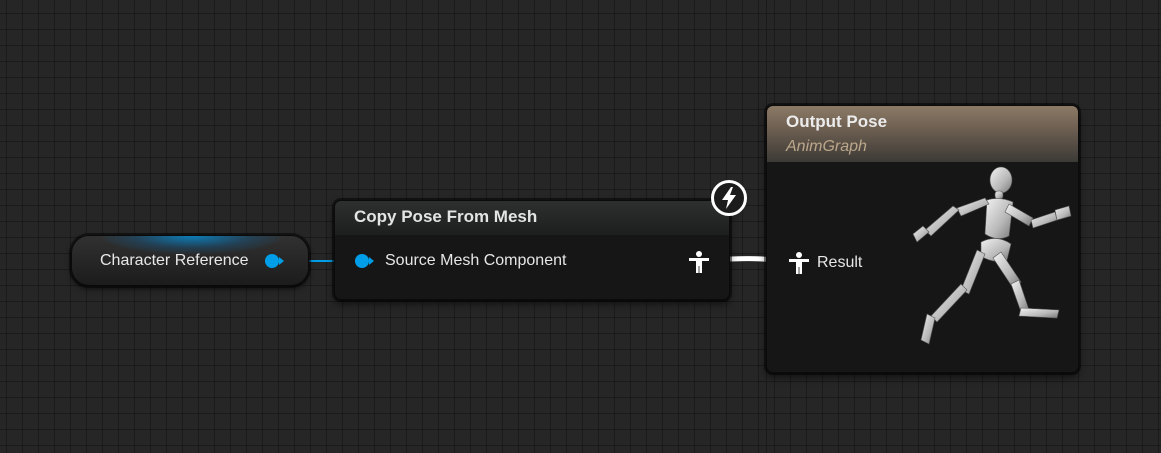 The height and width of the screenshot is (453, 1161). Describe the element at coordinates (729, 198) in the screenshot. I see `lightning-bolt-icon` at that location.